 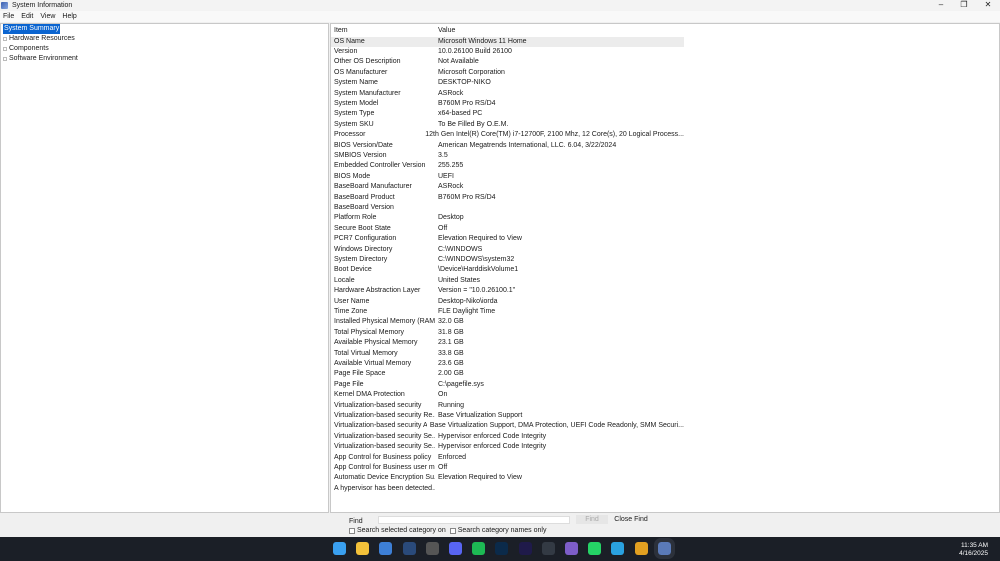 What do you see at coordinates (618, 548) in the screenshot?
I see `telegram-icon` at bounding box center [618, 548].